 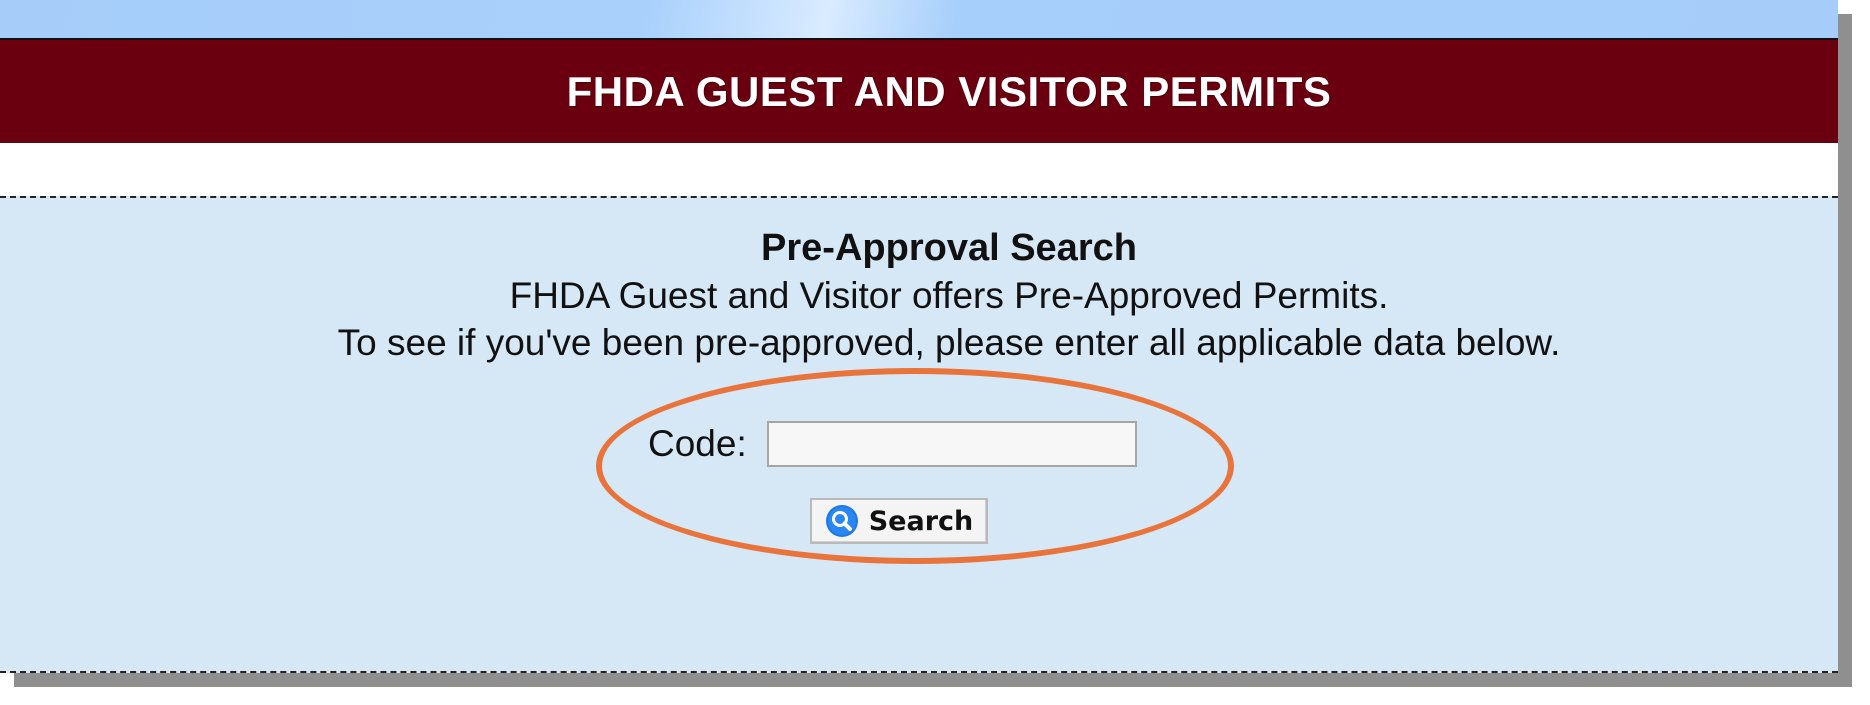 What do you see at coordinates (949, 91) in the screenshot?
I see `page-title: FHDA GUEST AND VISITOR PERMITS` at bounding box center [949, 91].